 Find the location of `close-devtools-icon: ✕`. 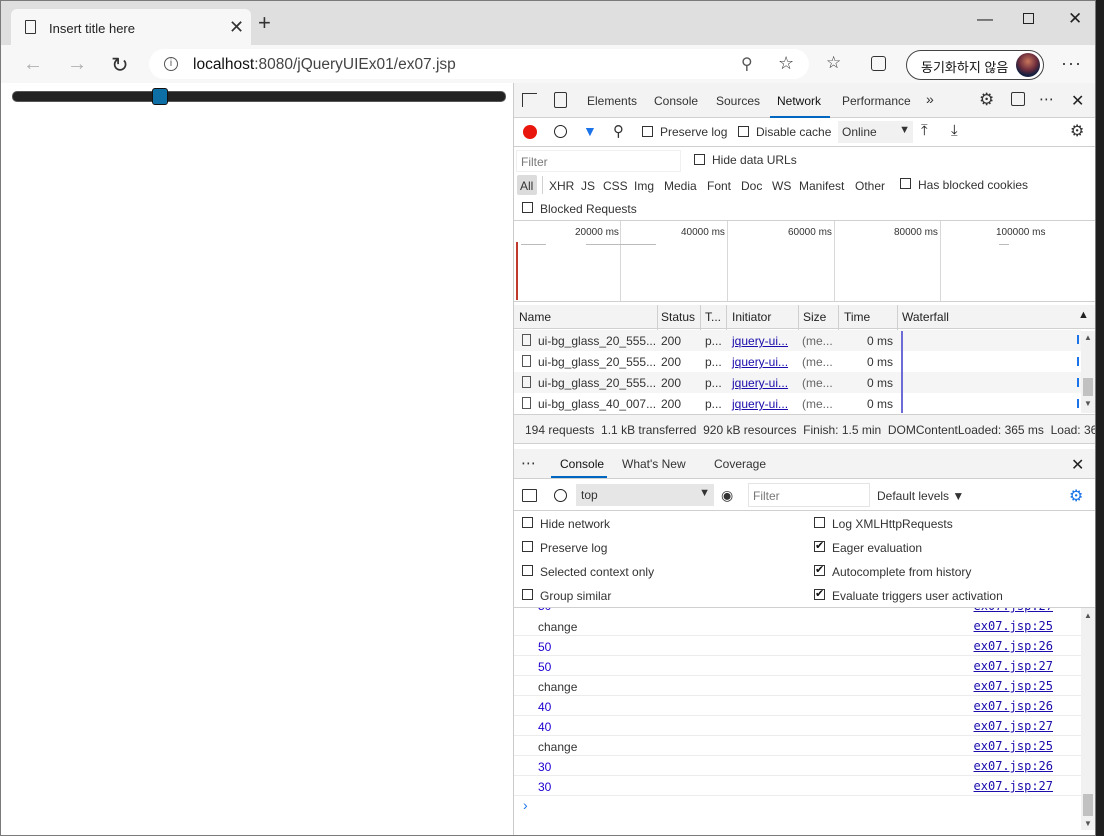

close-devtools-icon: ✕ is located at coordinates (1077, 101).